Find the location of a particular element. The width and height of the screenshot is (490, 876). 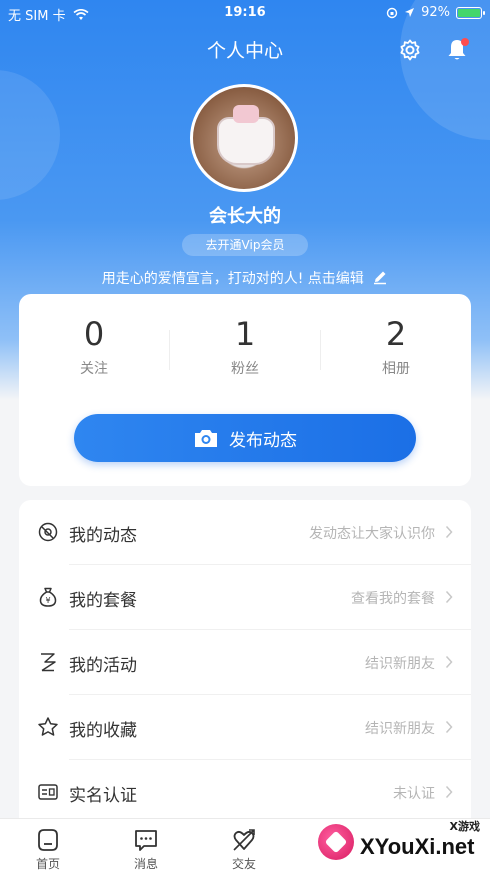

battery-percent: 92% is located at coordinates (435, 12).